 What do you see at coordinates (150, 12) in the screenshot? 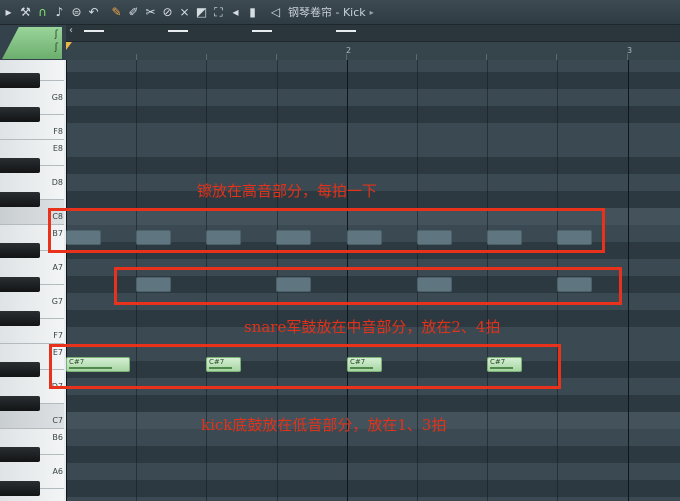
I see `delete-icon: ✂` at bounding box center [150, 12].